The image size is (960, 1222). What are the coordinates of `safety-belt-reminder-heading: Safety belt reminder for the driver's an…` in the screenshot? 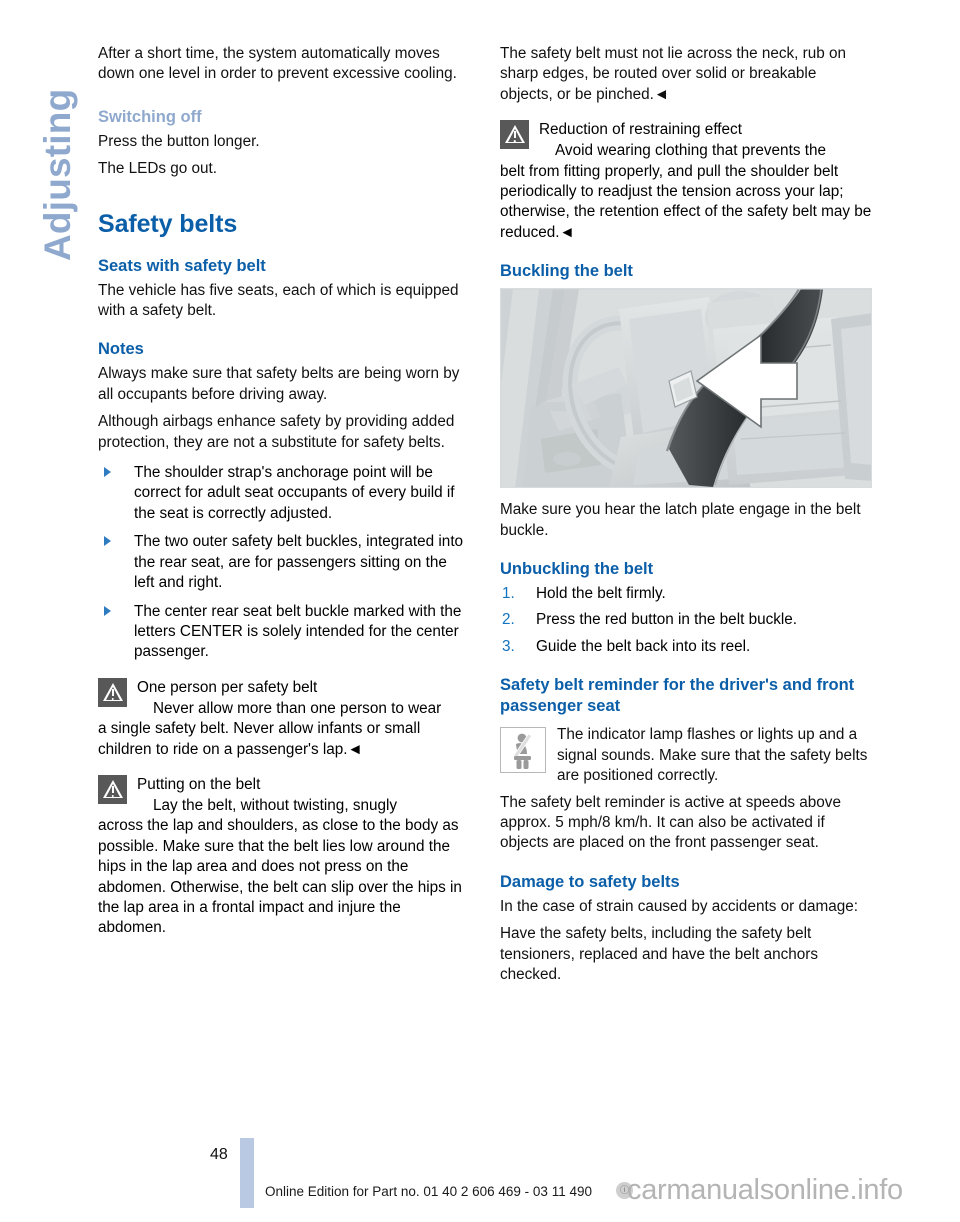 It's located at (677, 696).